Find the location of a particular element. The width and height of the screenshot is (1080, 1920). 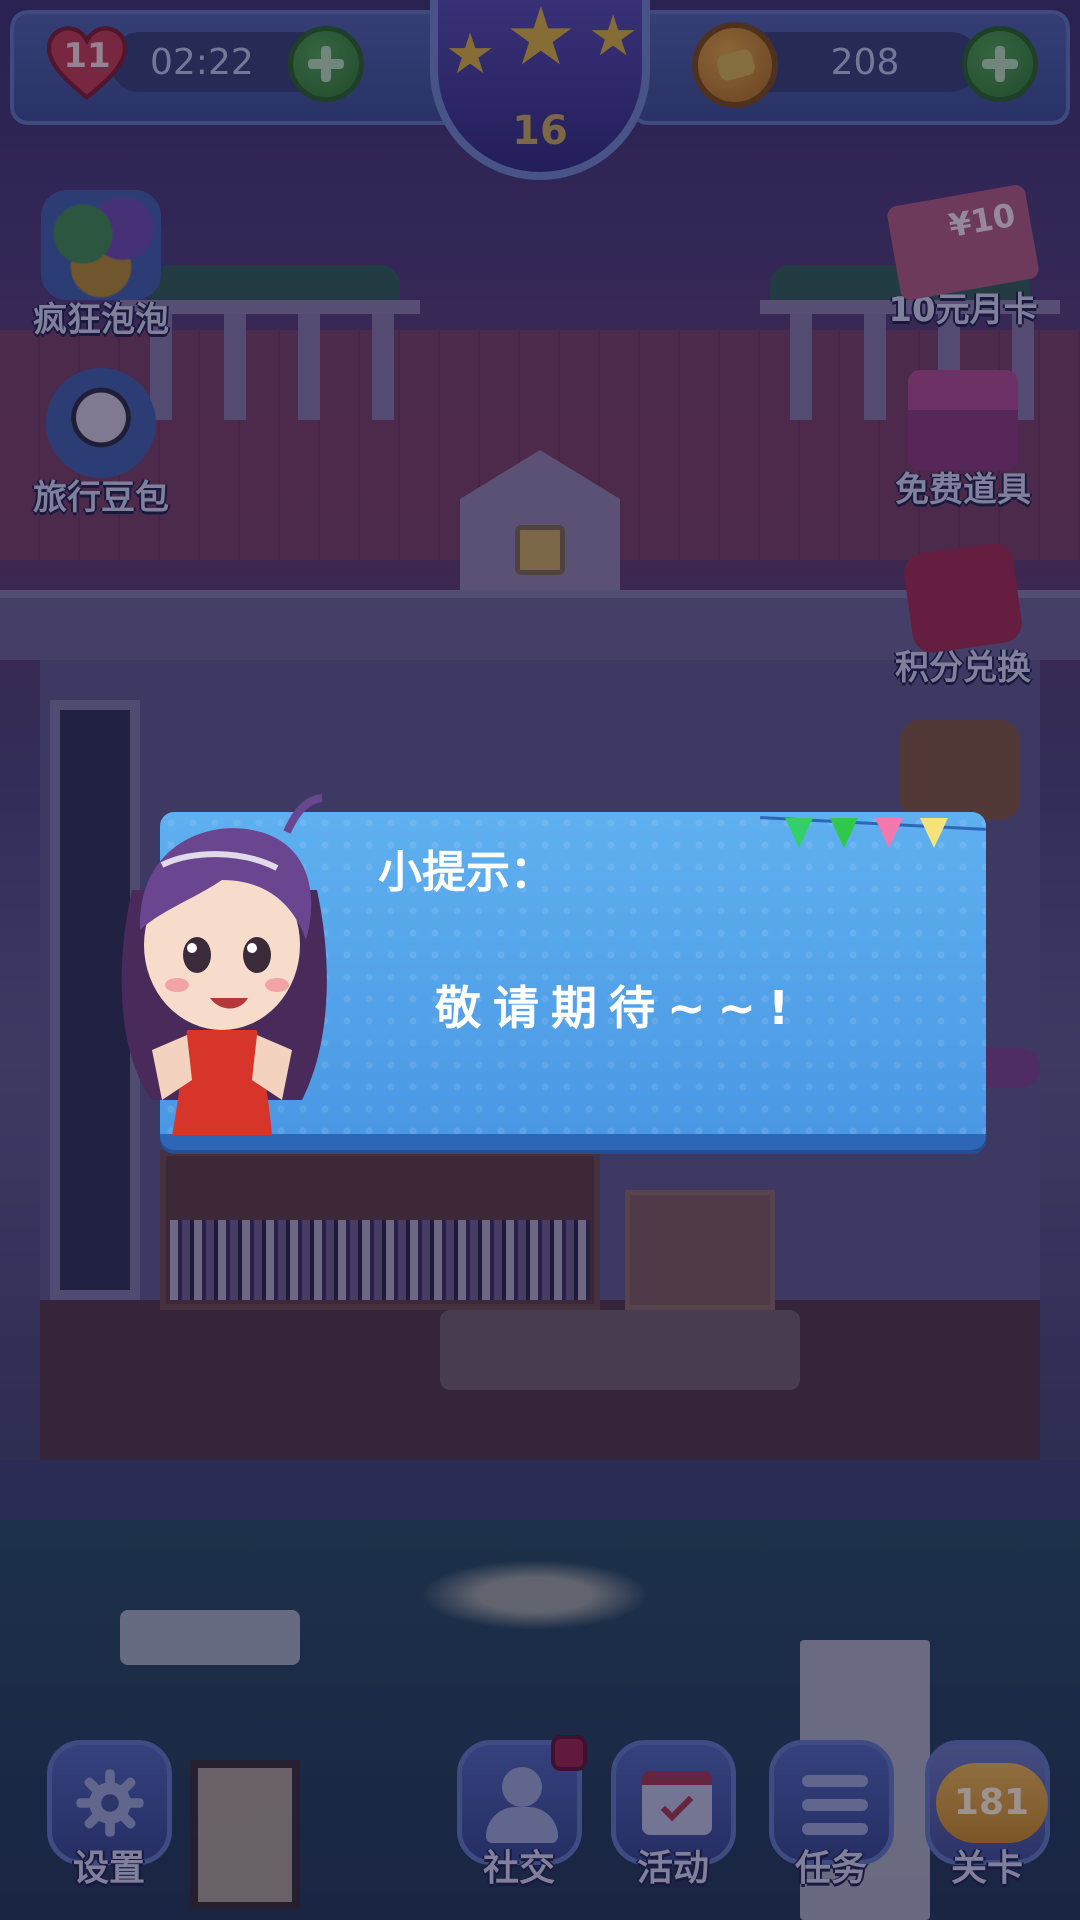

dialog-title: 小提示： is located at coordinates (466, 872).